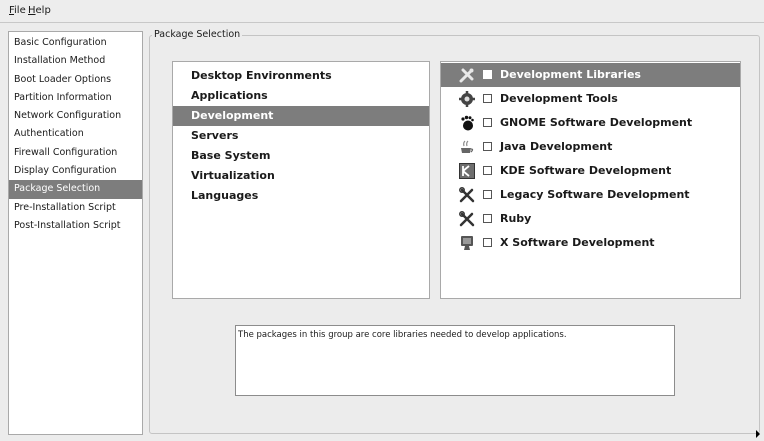  I want to click on package-row-x-software-development: X Software Development, so click(590, 243).